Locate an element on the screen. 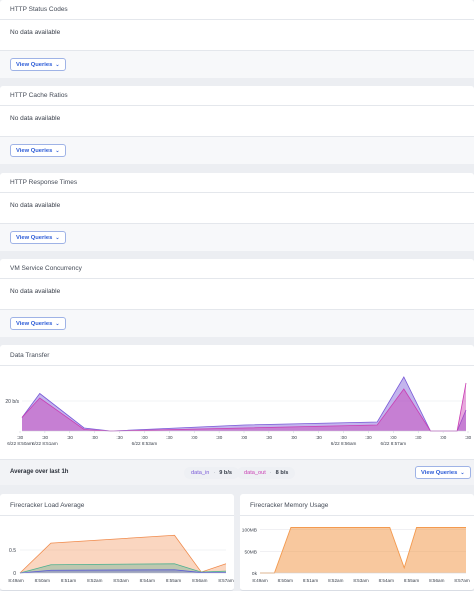  panel-title: HTTP Response Times is located at coordinates (44, 182).